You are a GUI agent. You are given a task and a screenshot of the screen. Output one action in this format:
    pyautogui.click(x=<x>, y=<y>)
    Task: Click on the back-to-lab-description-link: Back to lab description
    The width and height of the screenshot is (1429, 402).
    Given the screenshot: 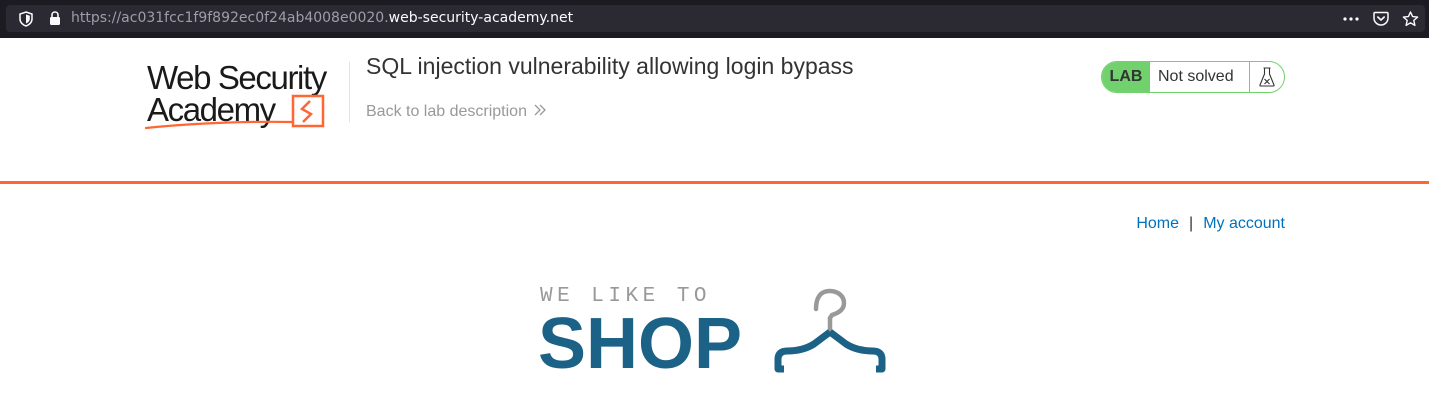 What is the action you would take?
    pyautogui.click(x=456, y=112)
    